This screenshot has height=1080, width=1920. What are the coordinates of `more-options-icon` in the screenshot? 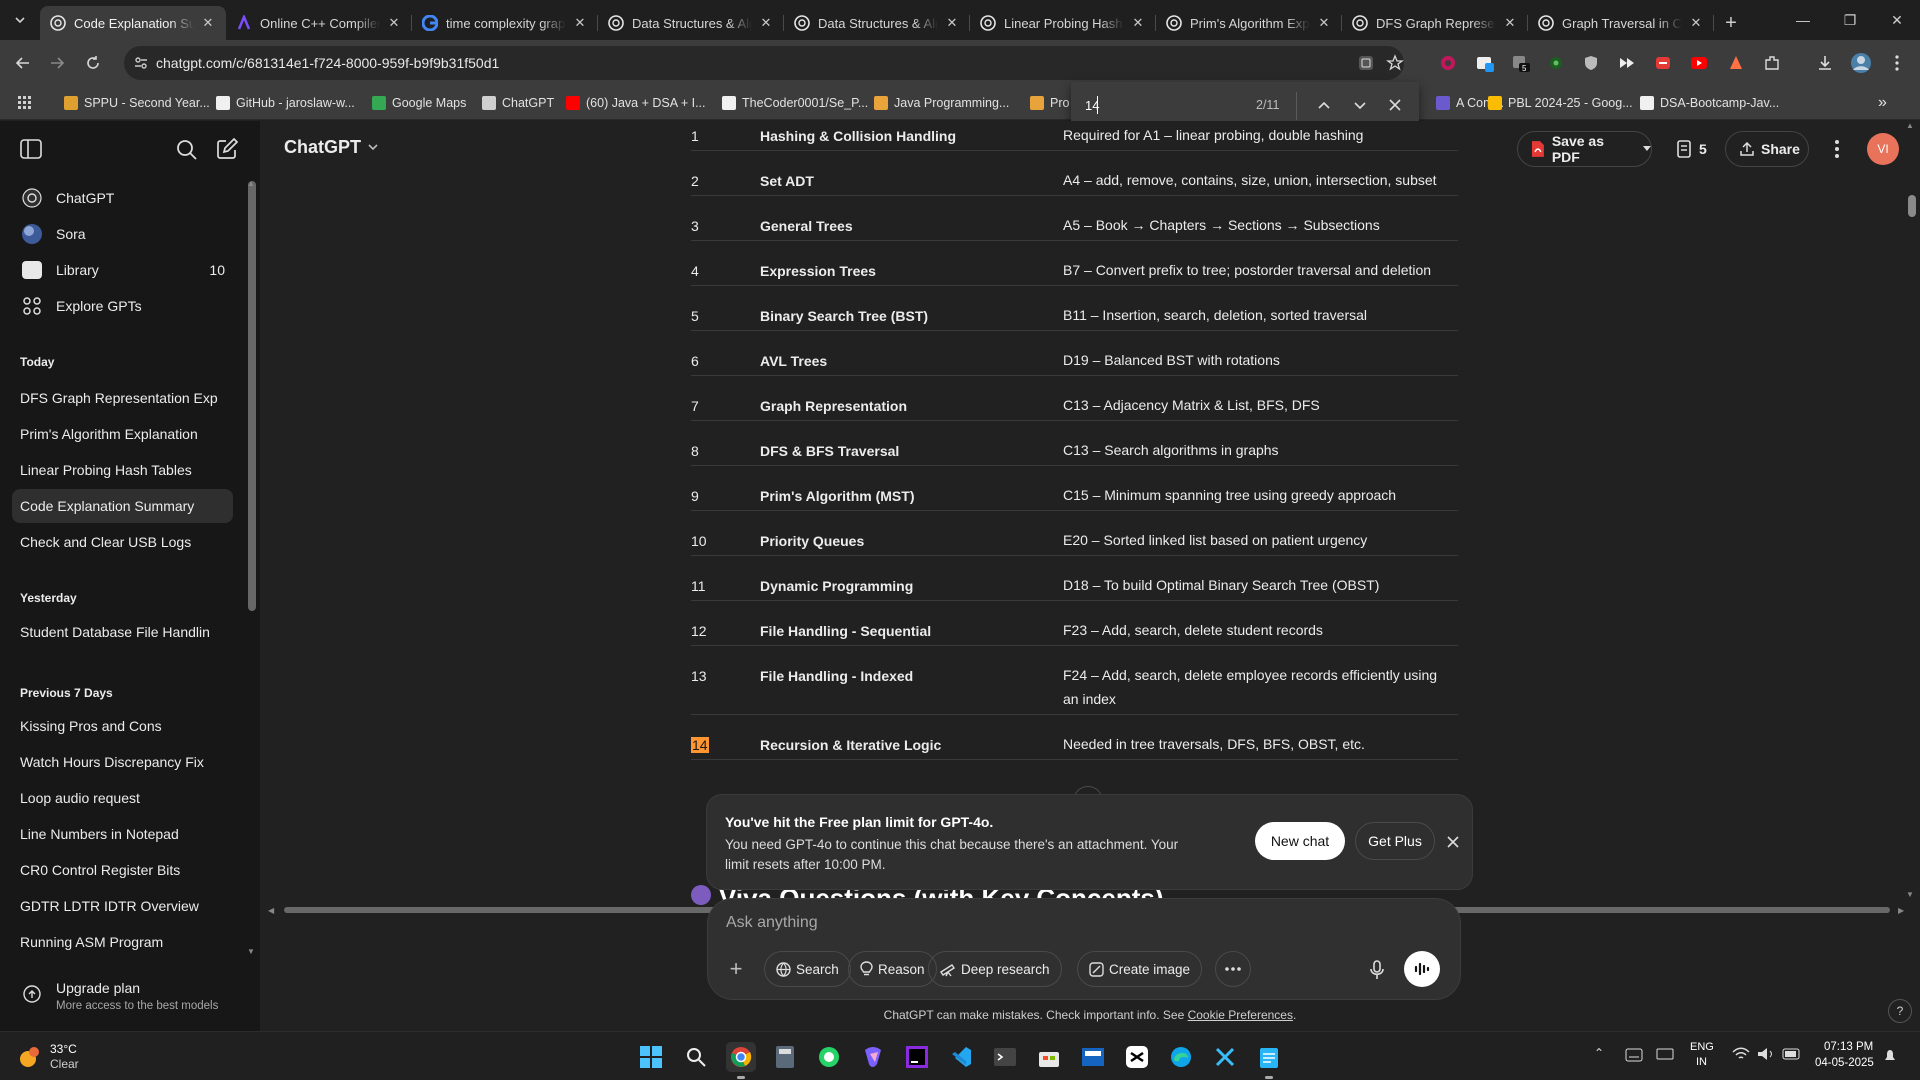 It's located at (1837, 149).